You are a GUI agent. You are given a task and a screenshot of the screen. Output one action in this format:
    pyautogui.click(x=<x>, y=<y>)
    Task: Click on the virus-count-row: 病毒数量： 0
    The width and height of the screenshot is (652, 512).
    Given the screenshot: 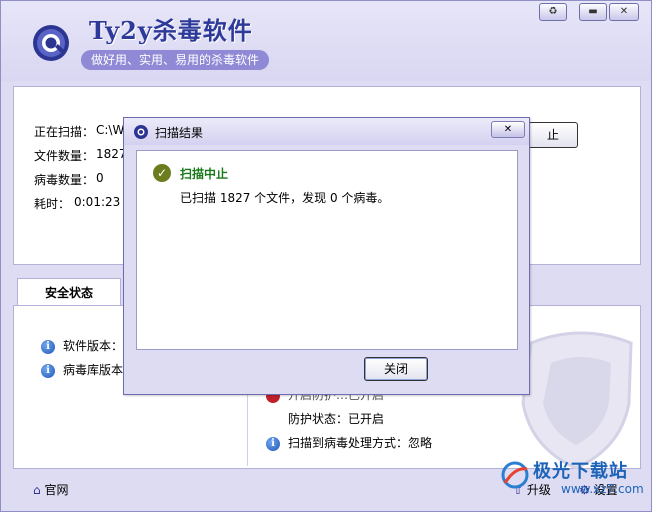 What is the action you would take?
    pyautogui.click(x=69, y=179)
    